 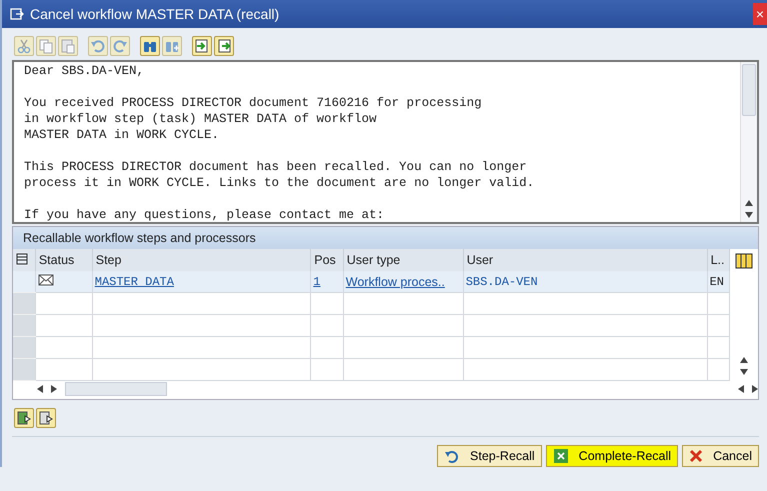 I want to click on envelope-icon, so click(x=46, y=280).